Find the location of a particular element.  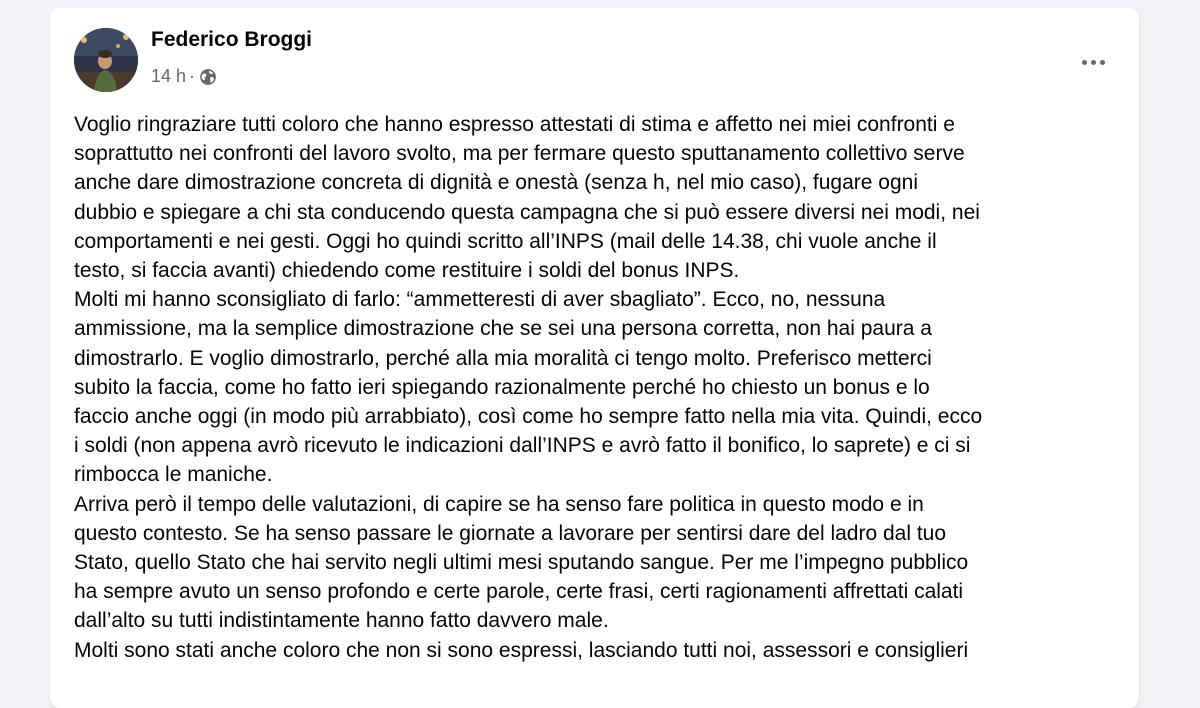

post-meta: 14 h · is located at coordinates (184, 76).